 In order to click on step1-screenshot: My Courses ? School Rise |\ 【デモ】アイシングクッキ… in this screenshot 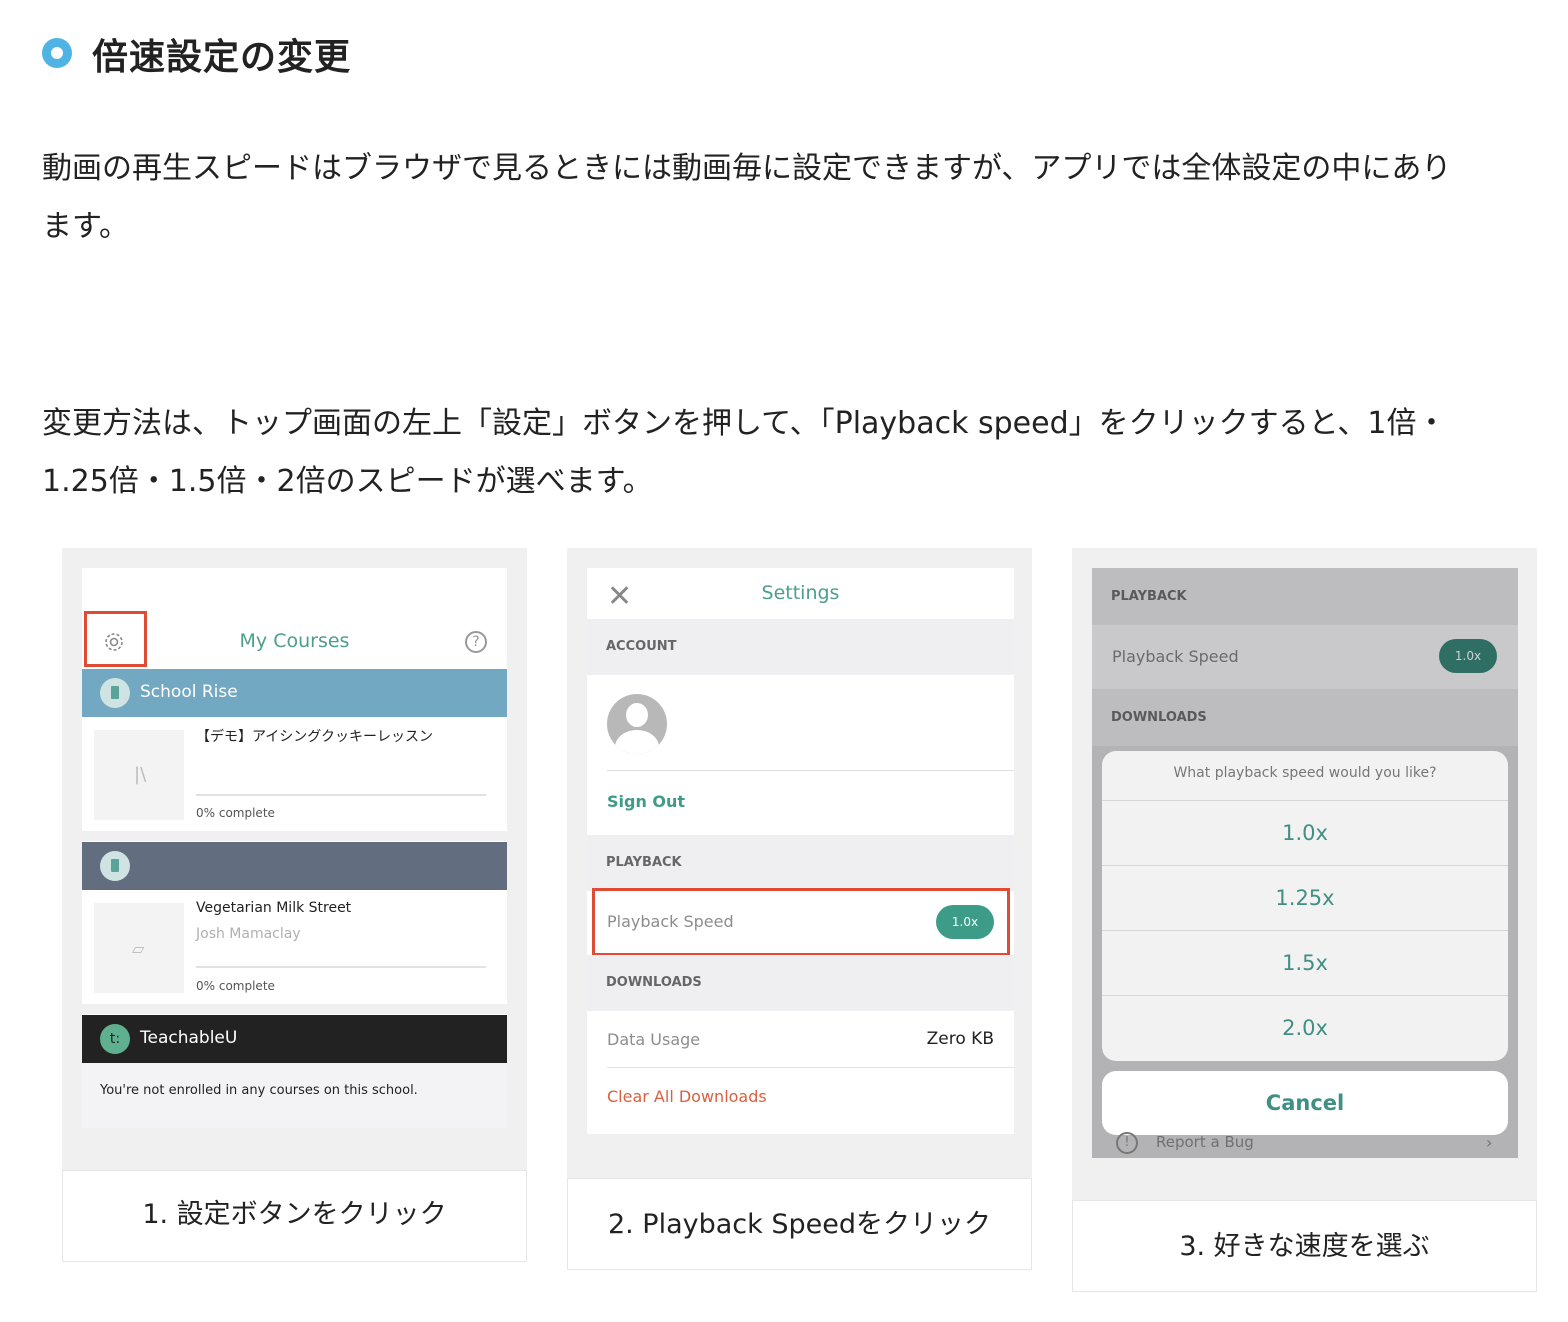, I will do `click(294, 848)`.